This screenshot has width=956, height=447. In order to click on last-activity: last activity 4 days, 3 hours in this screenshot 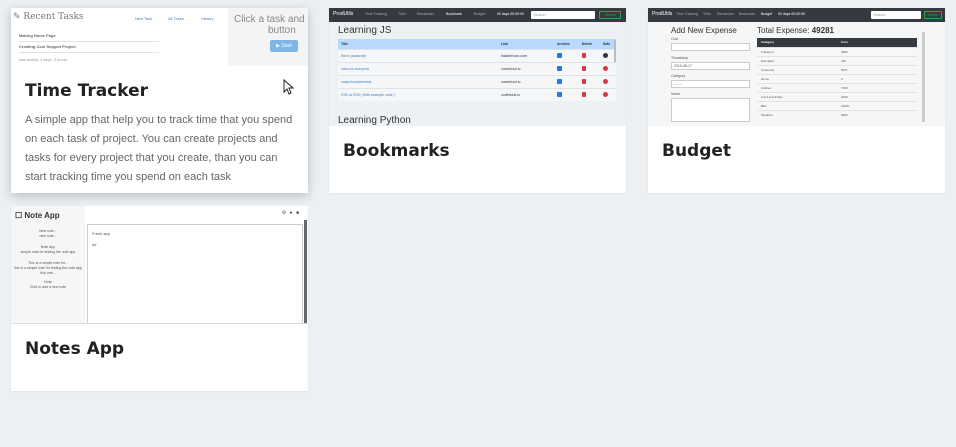, I will do `click(43, 59)`.